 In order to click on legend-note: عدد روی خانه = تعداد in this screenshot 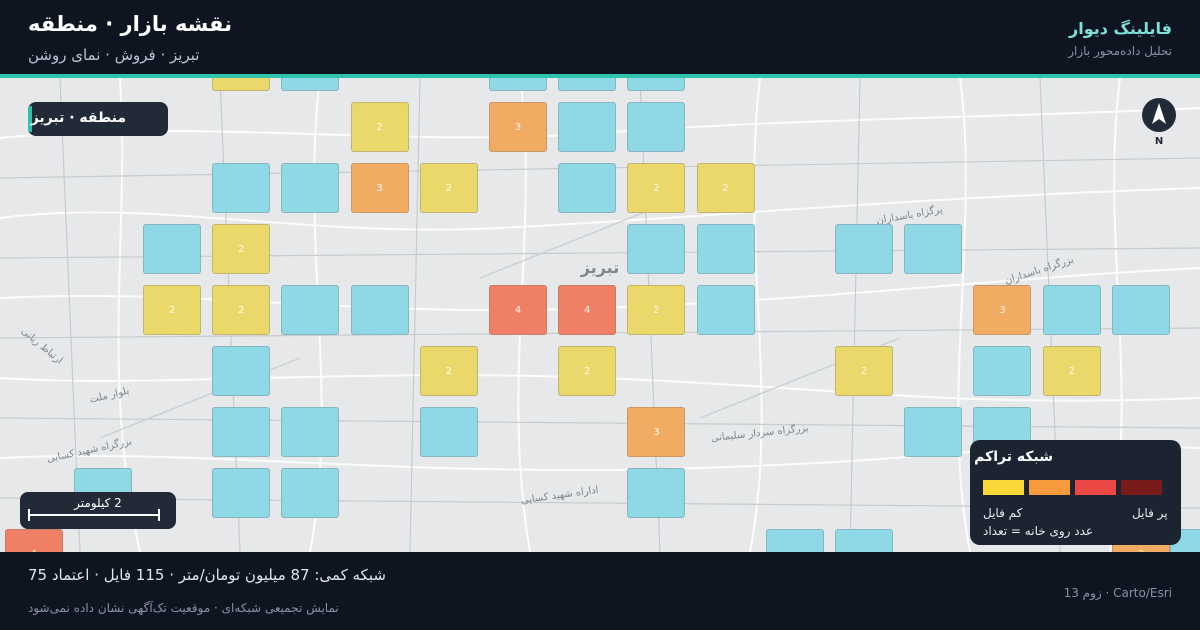, I will do `click(1038, 531)`.